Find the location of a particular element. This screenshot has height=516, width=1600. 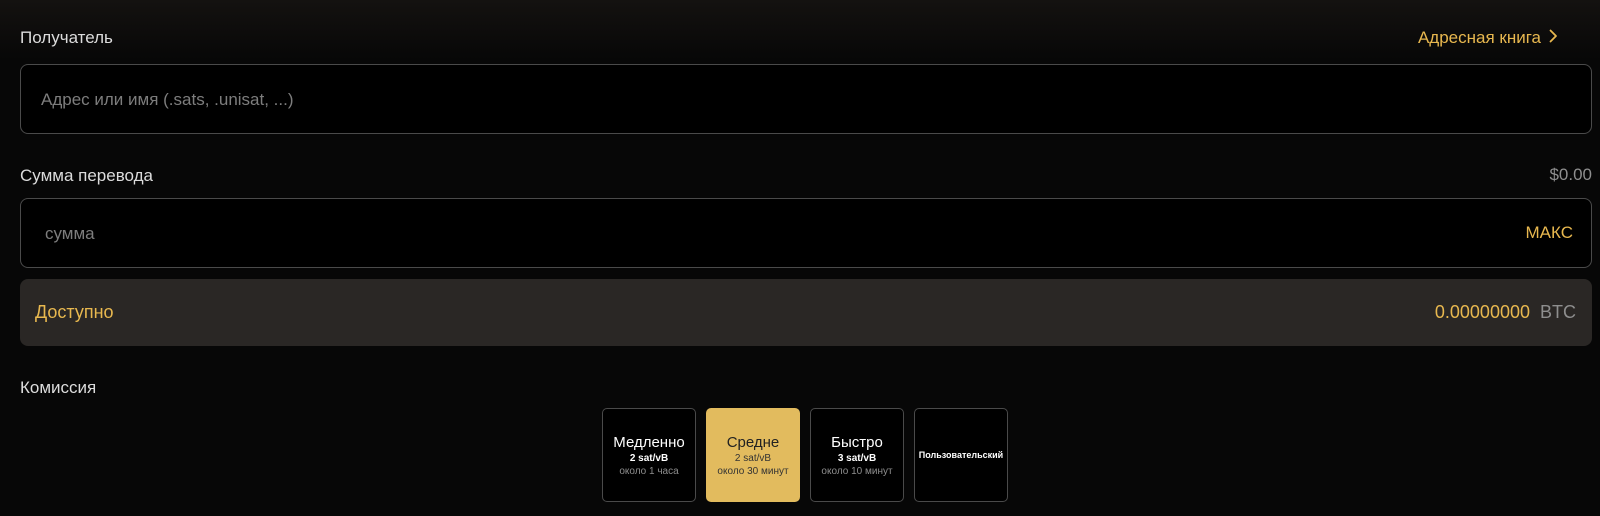

fee-option-title: Средне is located at coordinates (753, 442).